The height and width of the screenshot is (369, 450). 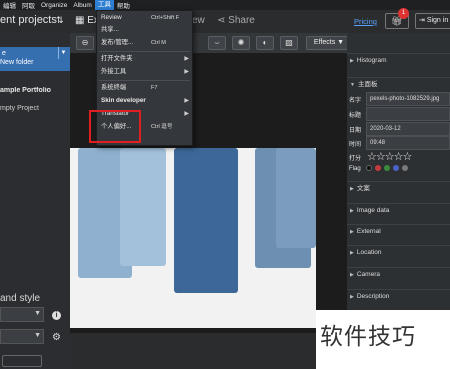 I want to click on brand-style-panel: and style ▼ i ▼ ⚙, so click(x=35, y=329).